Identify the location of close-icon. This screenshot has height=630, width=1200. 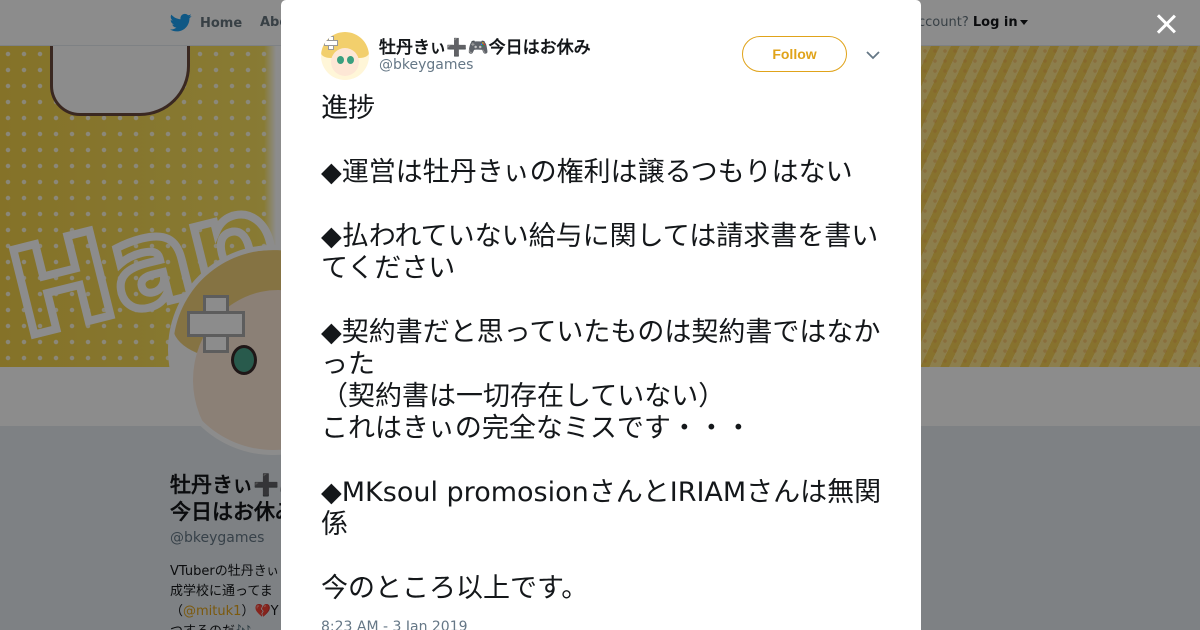
(1166, 24).